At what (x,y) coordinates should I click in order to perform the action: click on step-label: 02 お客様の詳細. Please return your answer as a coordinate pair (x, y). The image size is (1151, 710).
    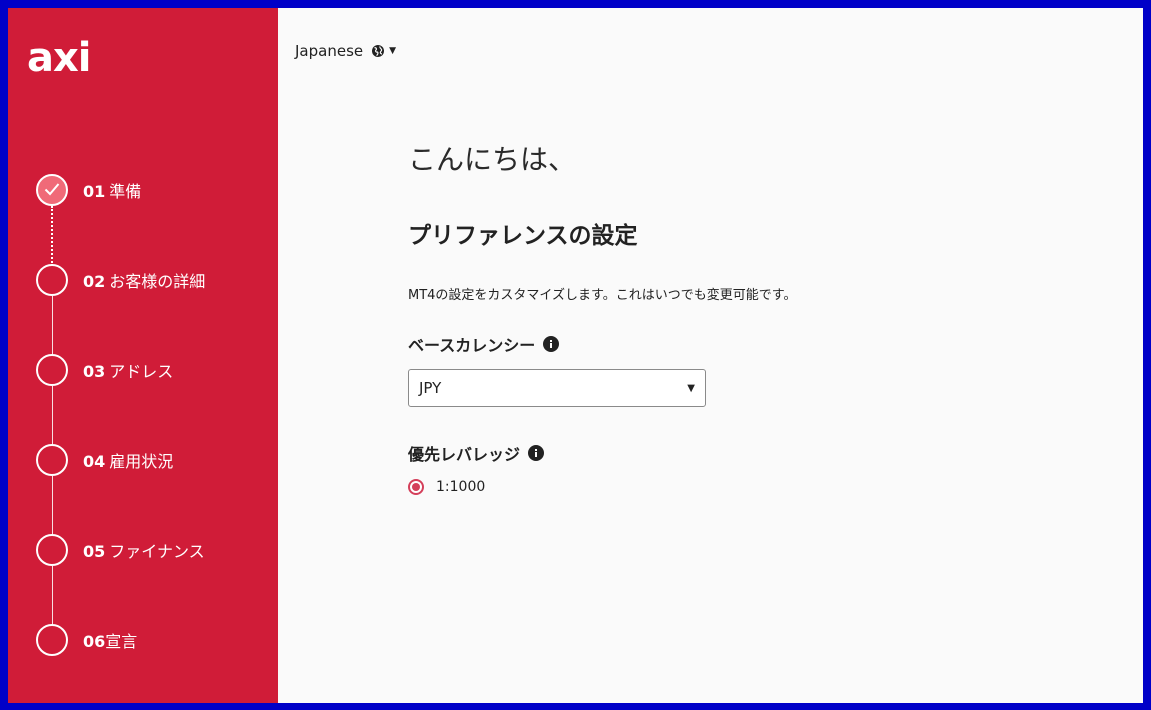
    Looking at the image, I should click on (144, 281).